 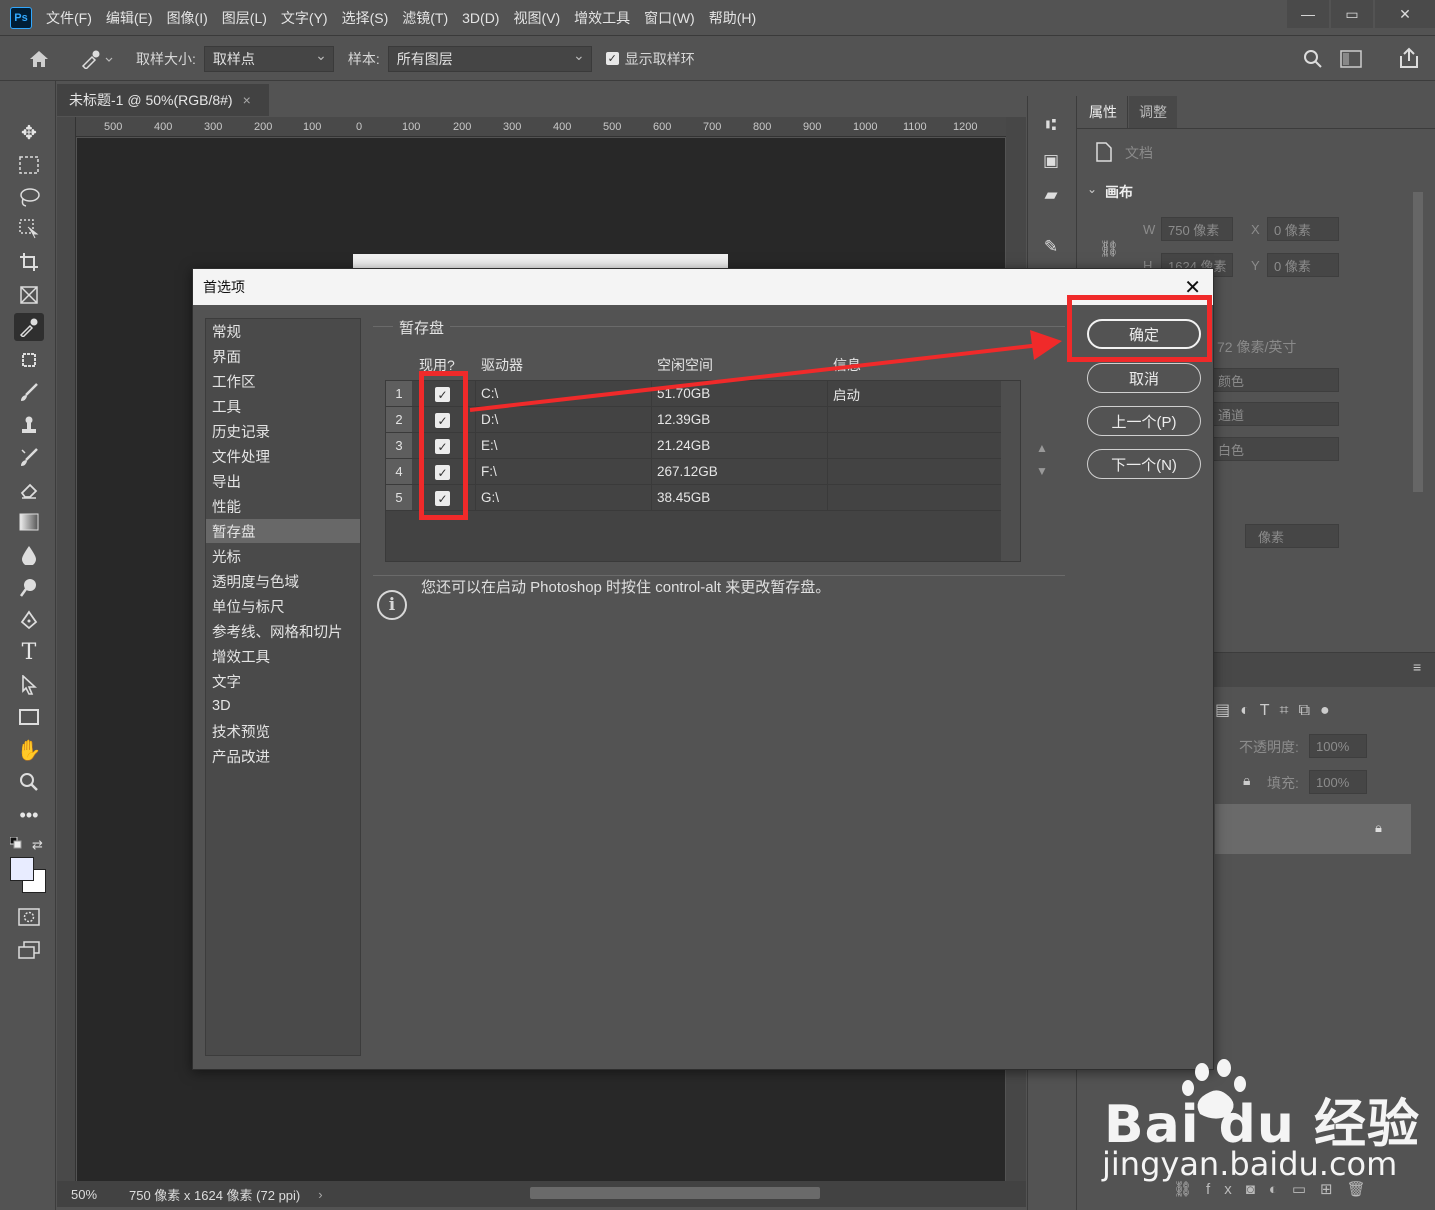 I want to click on zoom-tool-icon, so click(x=29, y=782).